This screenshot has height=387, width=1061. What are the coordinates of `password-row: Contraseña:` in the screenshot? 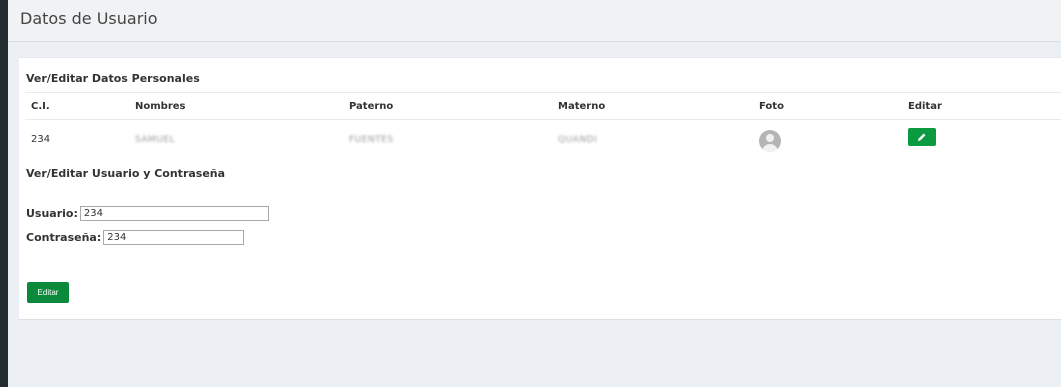 It's located at (135, 237).